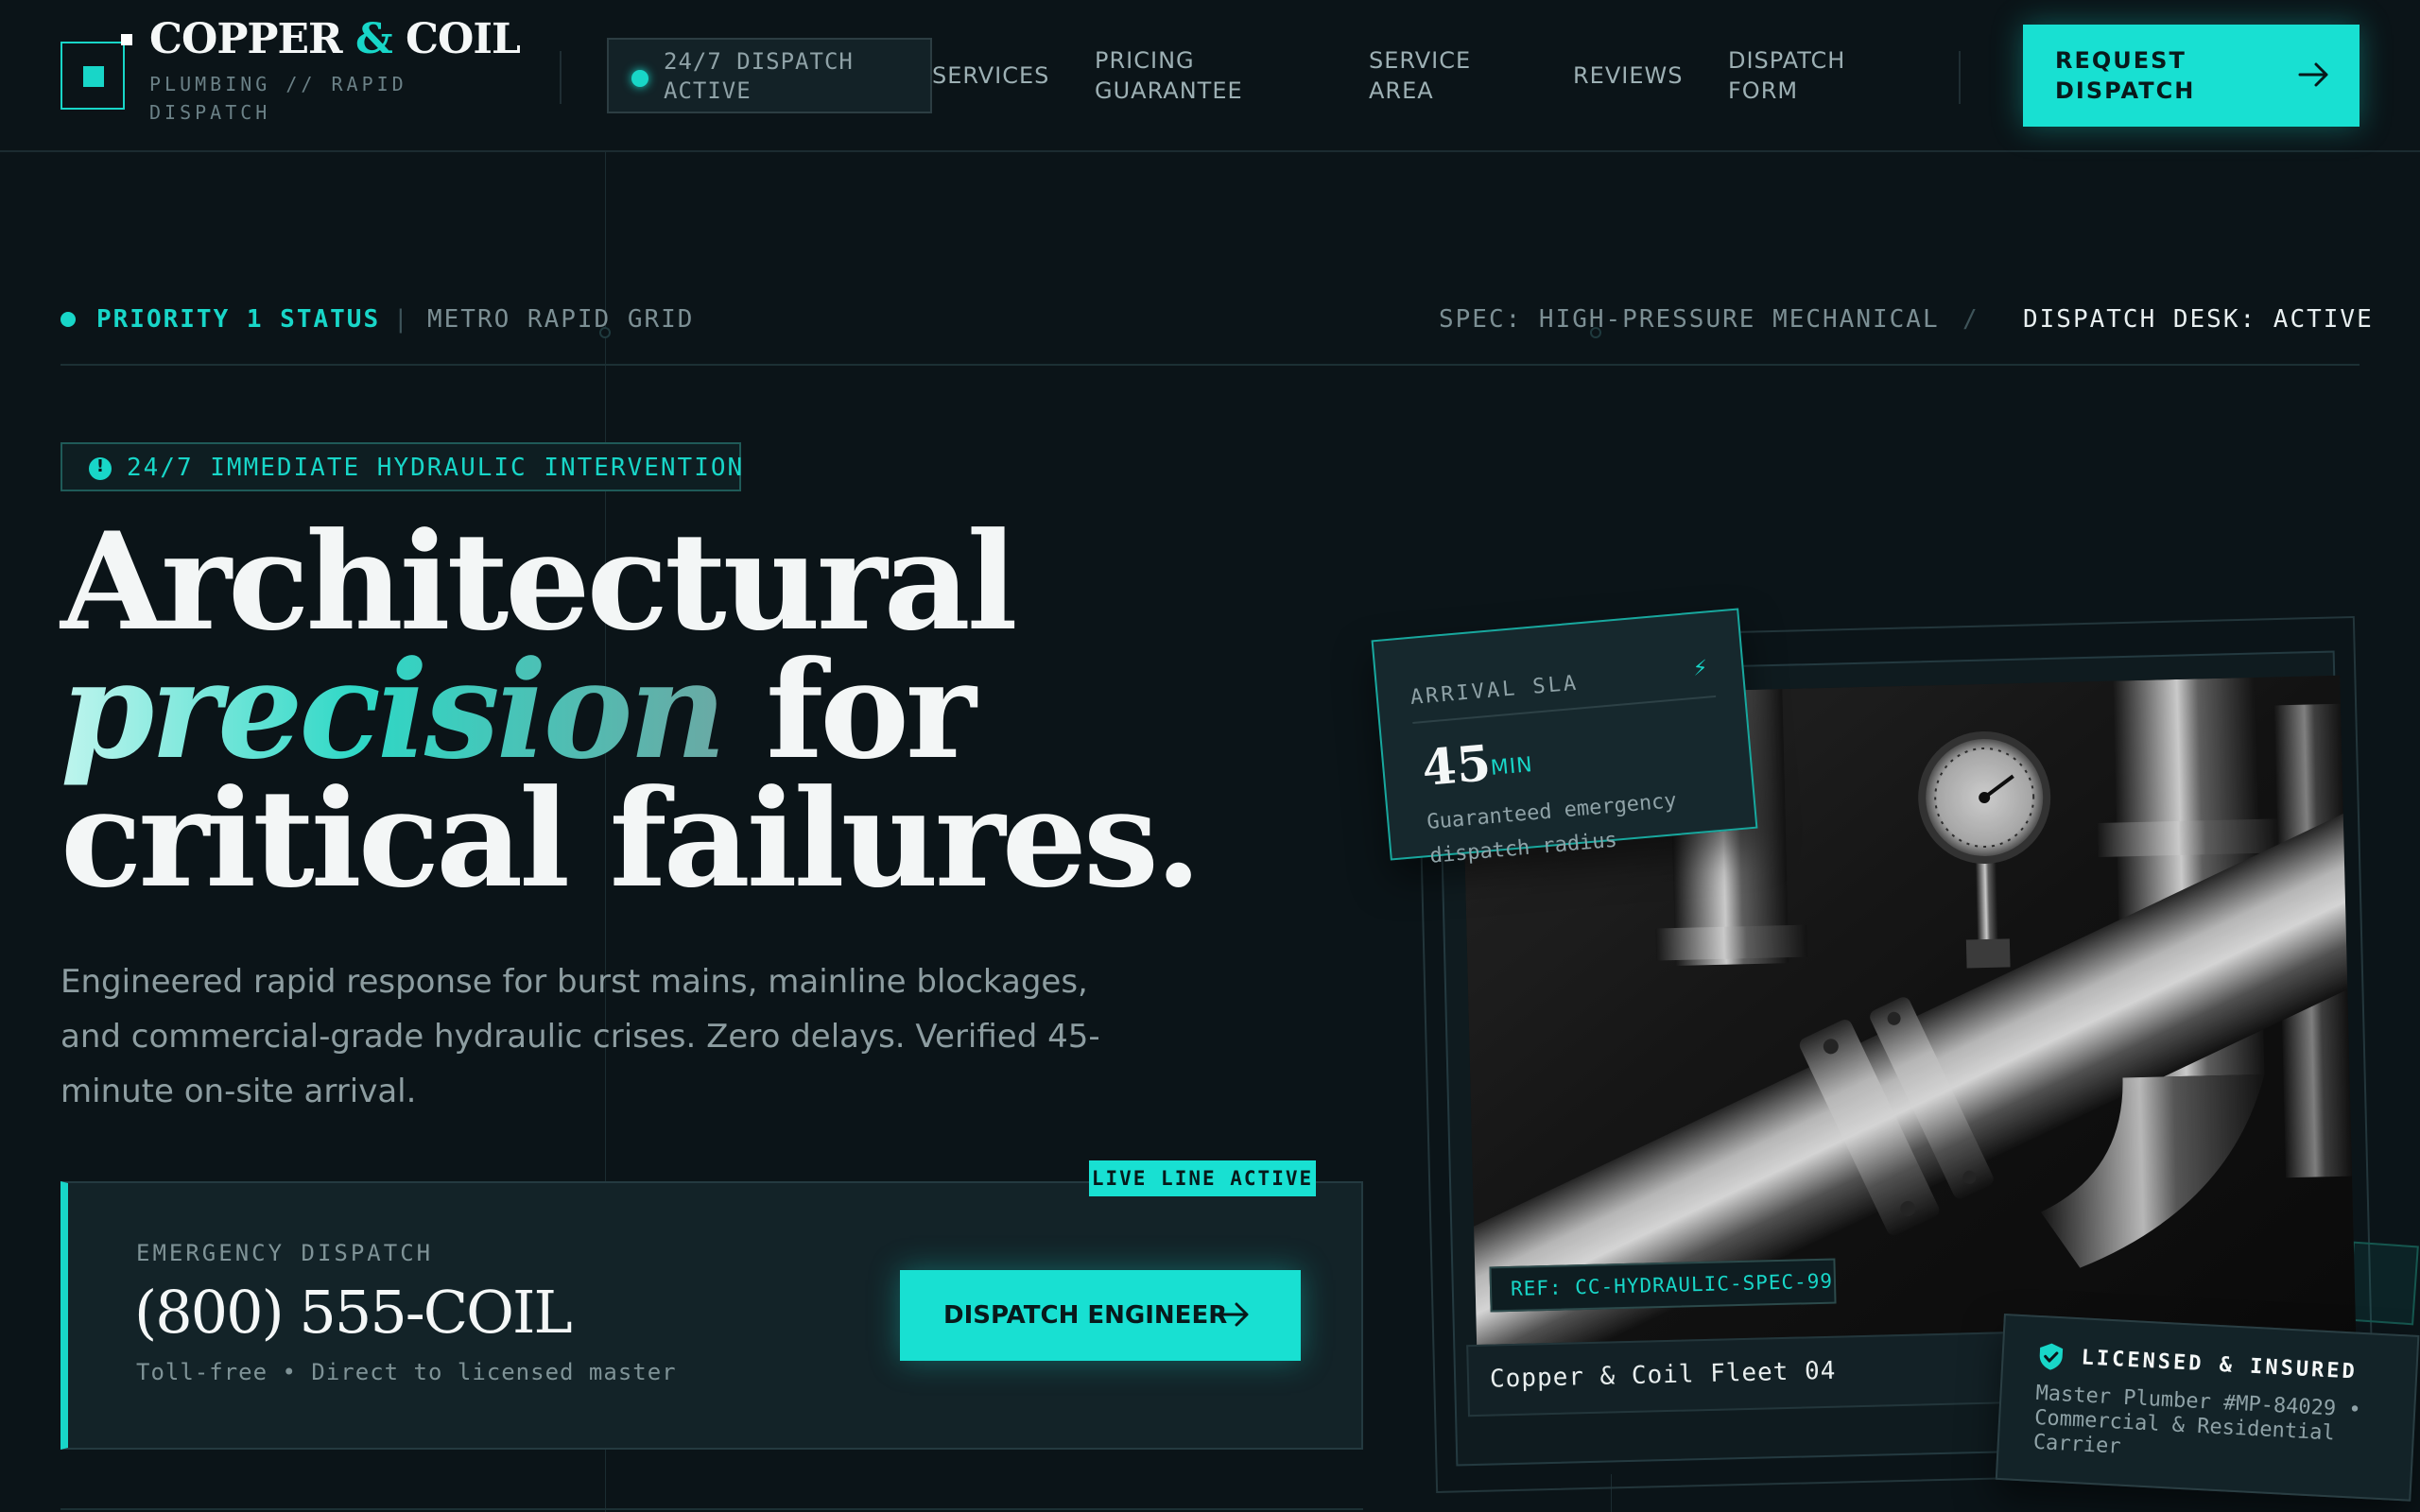 This screenshot has height=1512, width=2420. Describe the element at coordinates (561, 319) in the screenshot. I see `metro-grid-label: METRO RAPID GRID` at that location.